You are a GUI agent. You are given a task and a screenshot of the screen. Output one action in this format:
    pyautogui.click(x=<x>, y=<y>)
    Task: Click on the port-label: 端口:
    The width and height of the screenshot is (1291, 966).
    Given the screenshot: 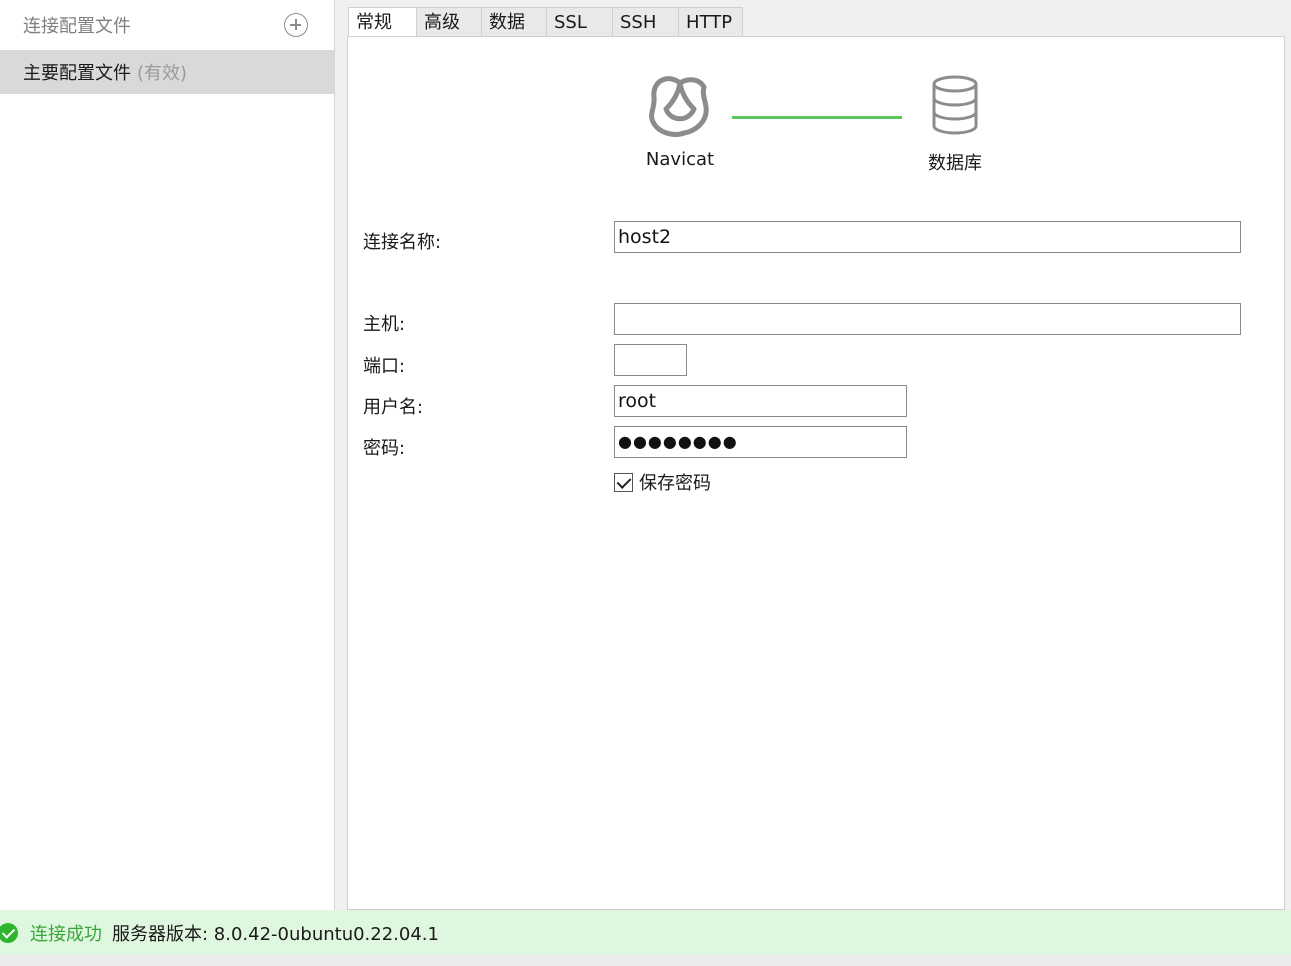 What is the action you would take?
    pyautogui.click(x=384, y=366)
    